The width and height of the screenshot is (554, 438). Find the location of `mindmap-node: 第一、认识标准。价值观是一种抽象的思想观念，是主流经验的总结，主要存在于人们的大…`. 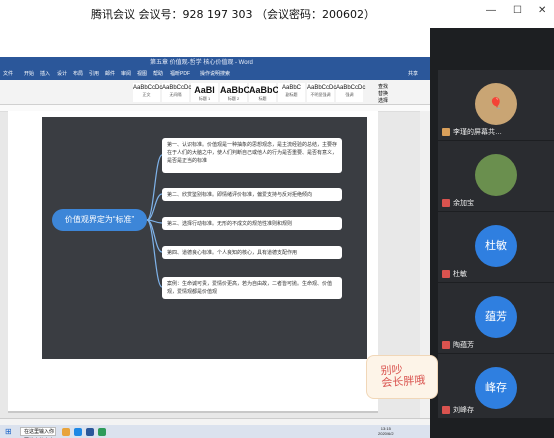

mindmap-node: 第一、认识标准。价值观是一种抽象的思想观念，是主流经验的总结，主要存在于人们的大… is located at coordinates (252, 155).